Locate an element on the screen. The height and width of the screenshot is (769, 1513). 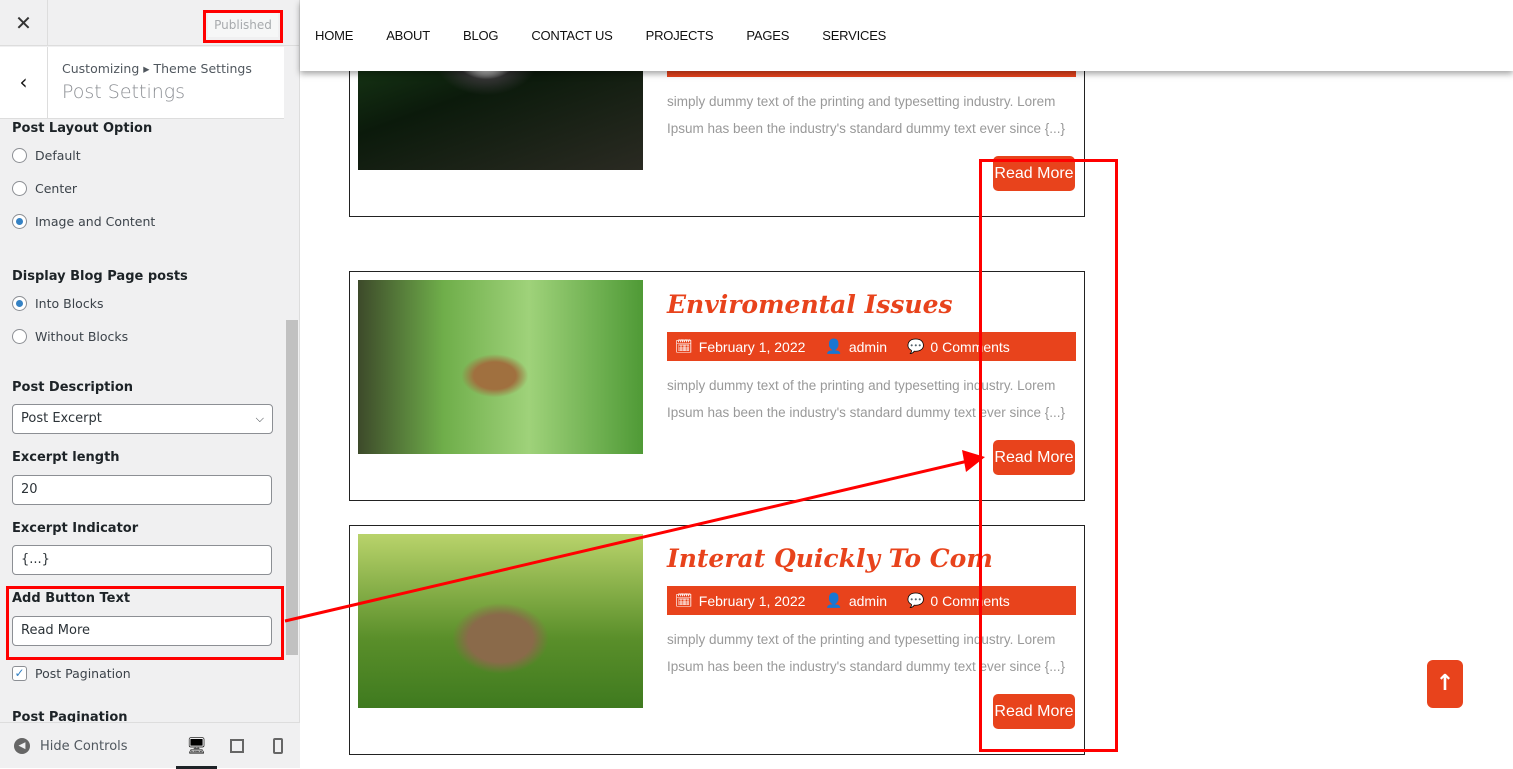
annotation-arrow is located at coordinates (634, 536).